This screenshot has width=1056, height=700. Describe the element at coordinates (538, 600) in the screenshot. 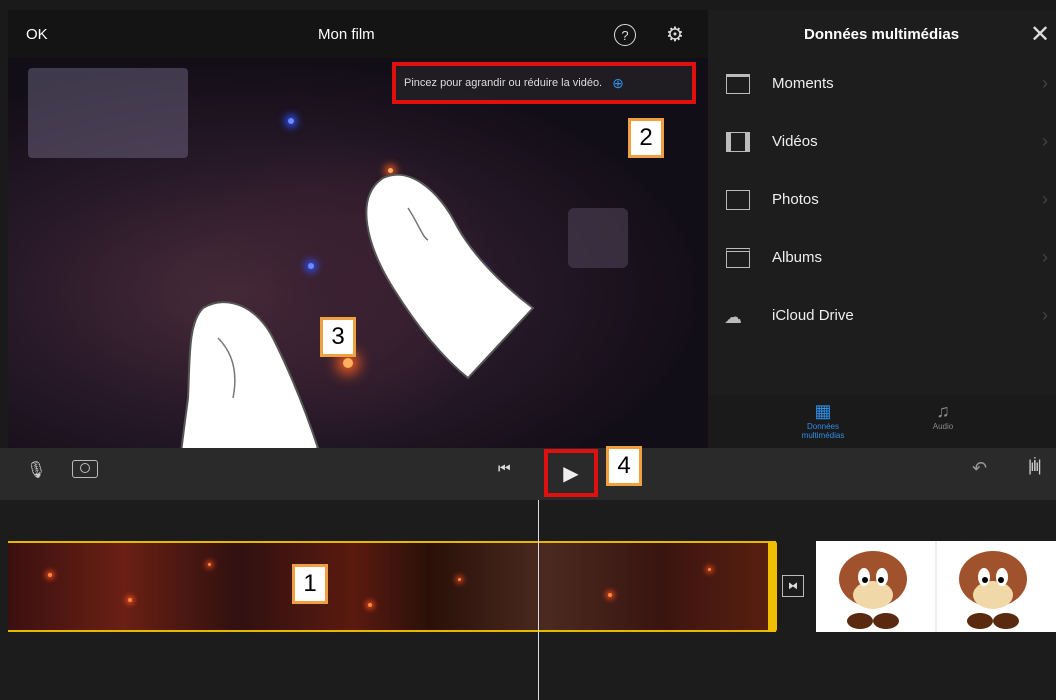

I see `playhead` at that location.